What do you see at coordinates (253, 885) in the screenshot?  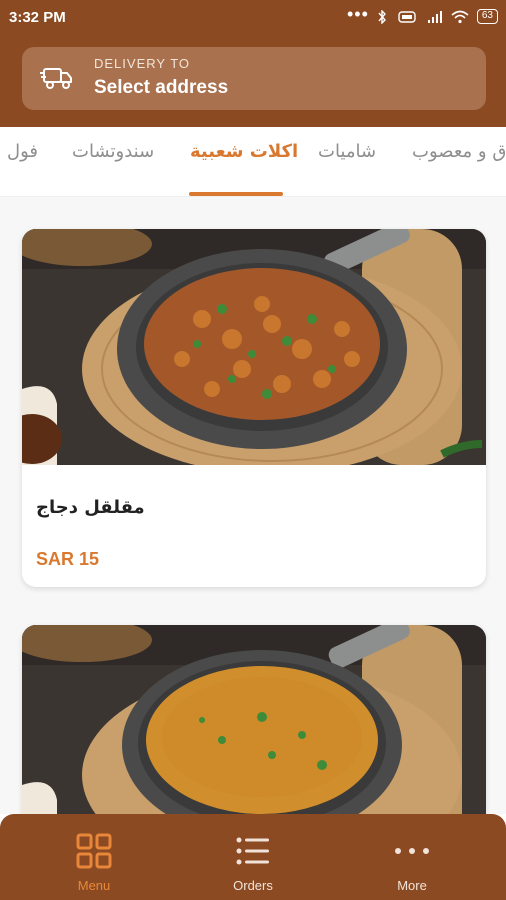 I see `nav-orders-label: Orders` at bounding box center [253, 885].